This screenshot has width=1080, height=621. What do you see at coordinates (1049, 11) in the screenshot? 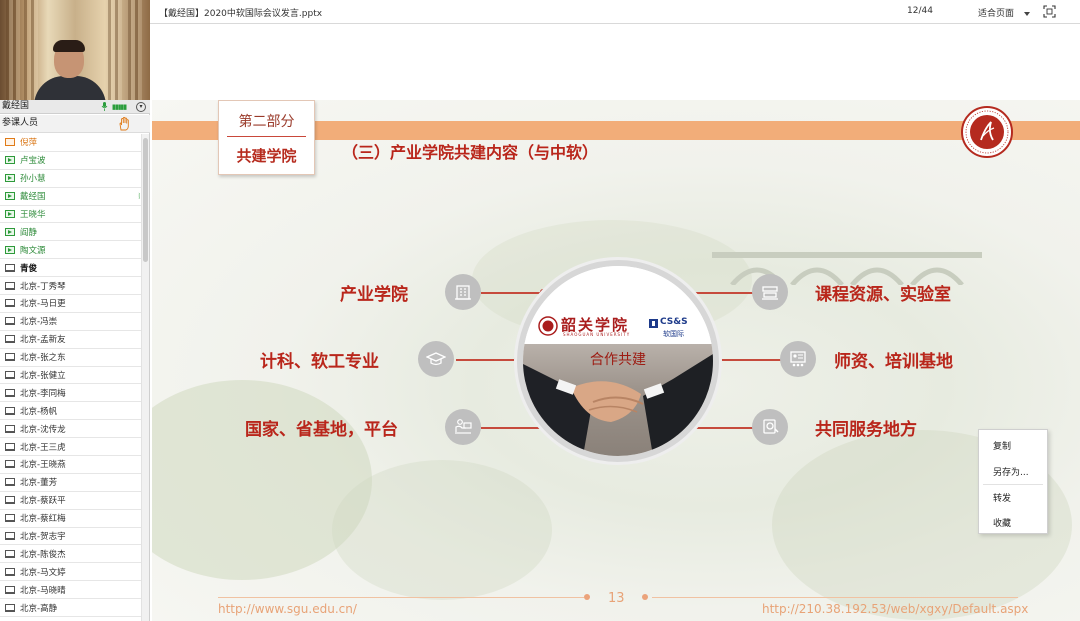
I see `fullscreen-icon` at bounding box center [1049, 11].